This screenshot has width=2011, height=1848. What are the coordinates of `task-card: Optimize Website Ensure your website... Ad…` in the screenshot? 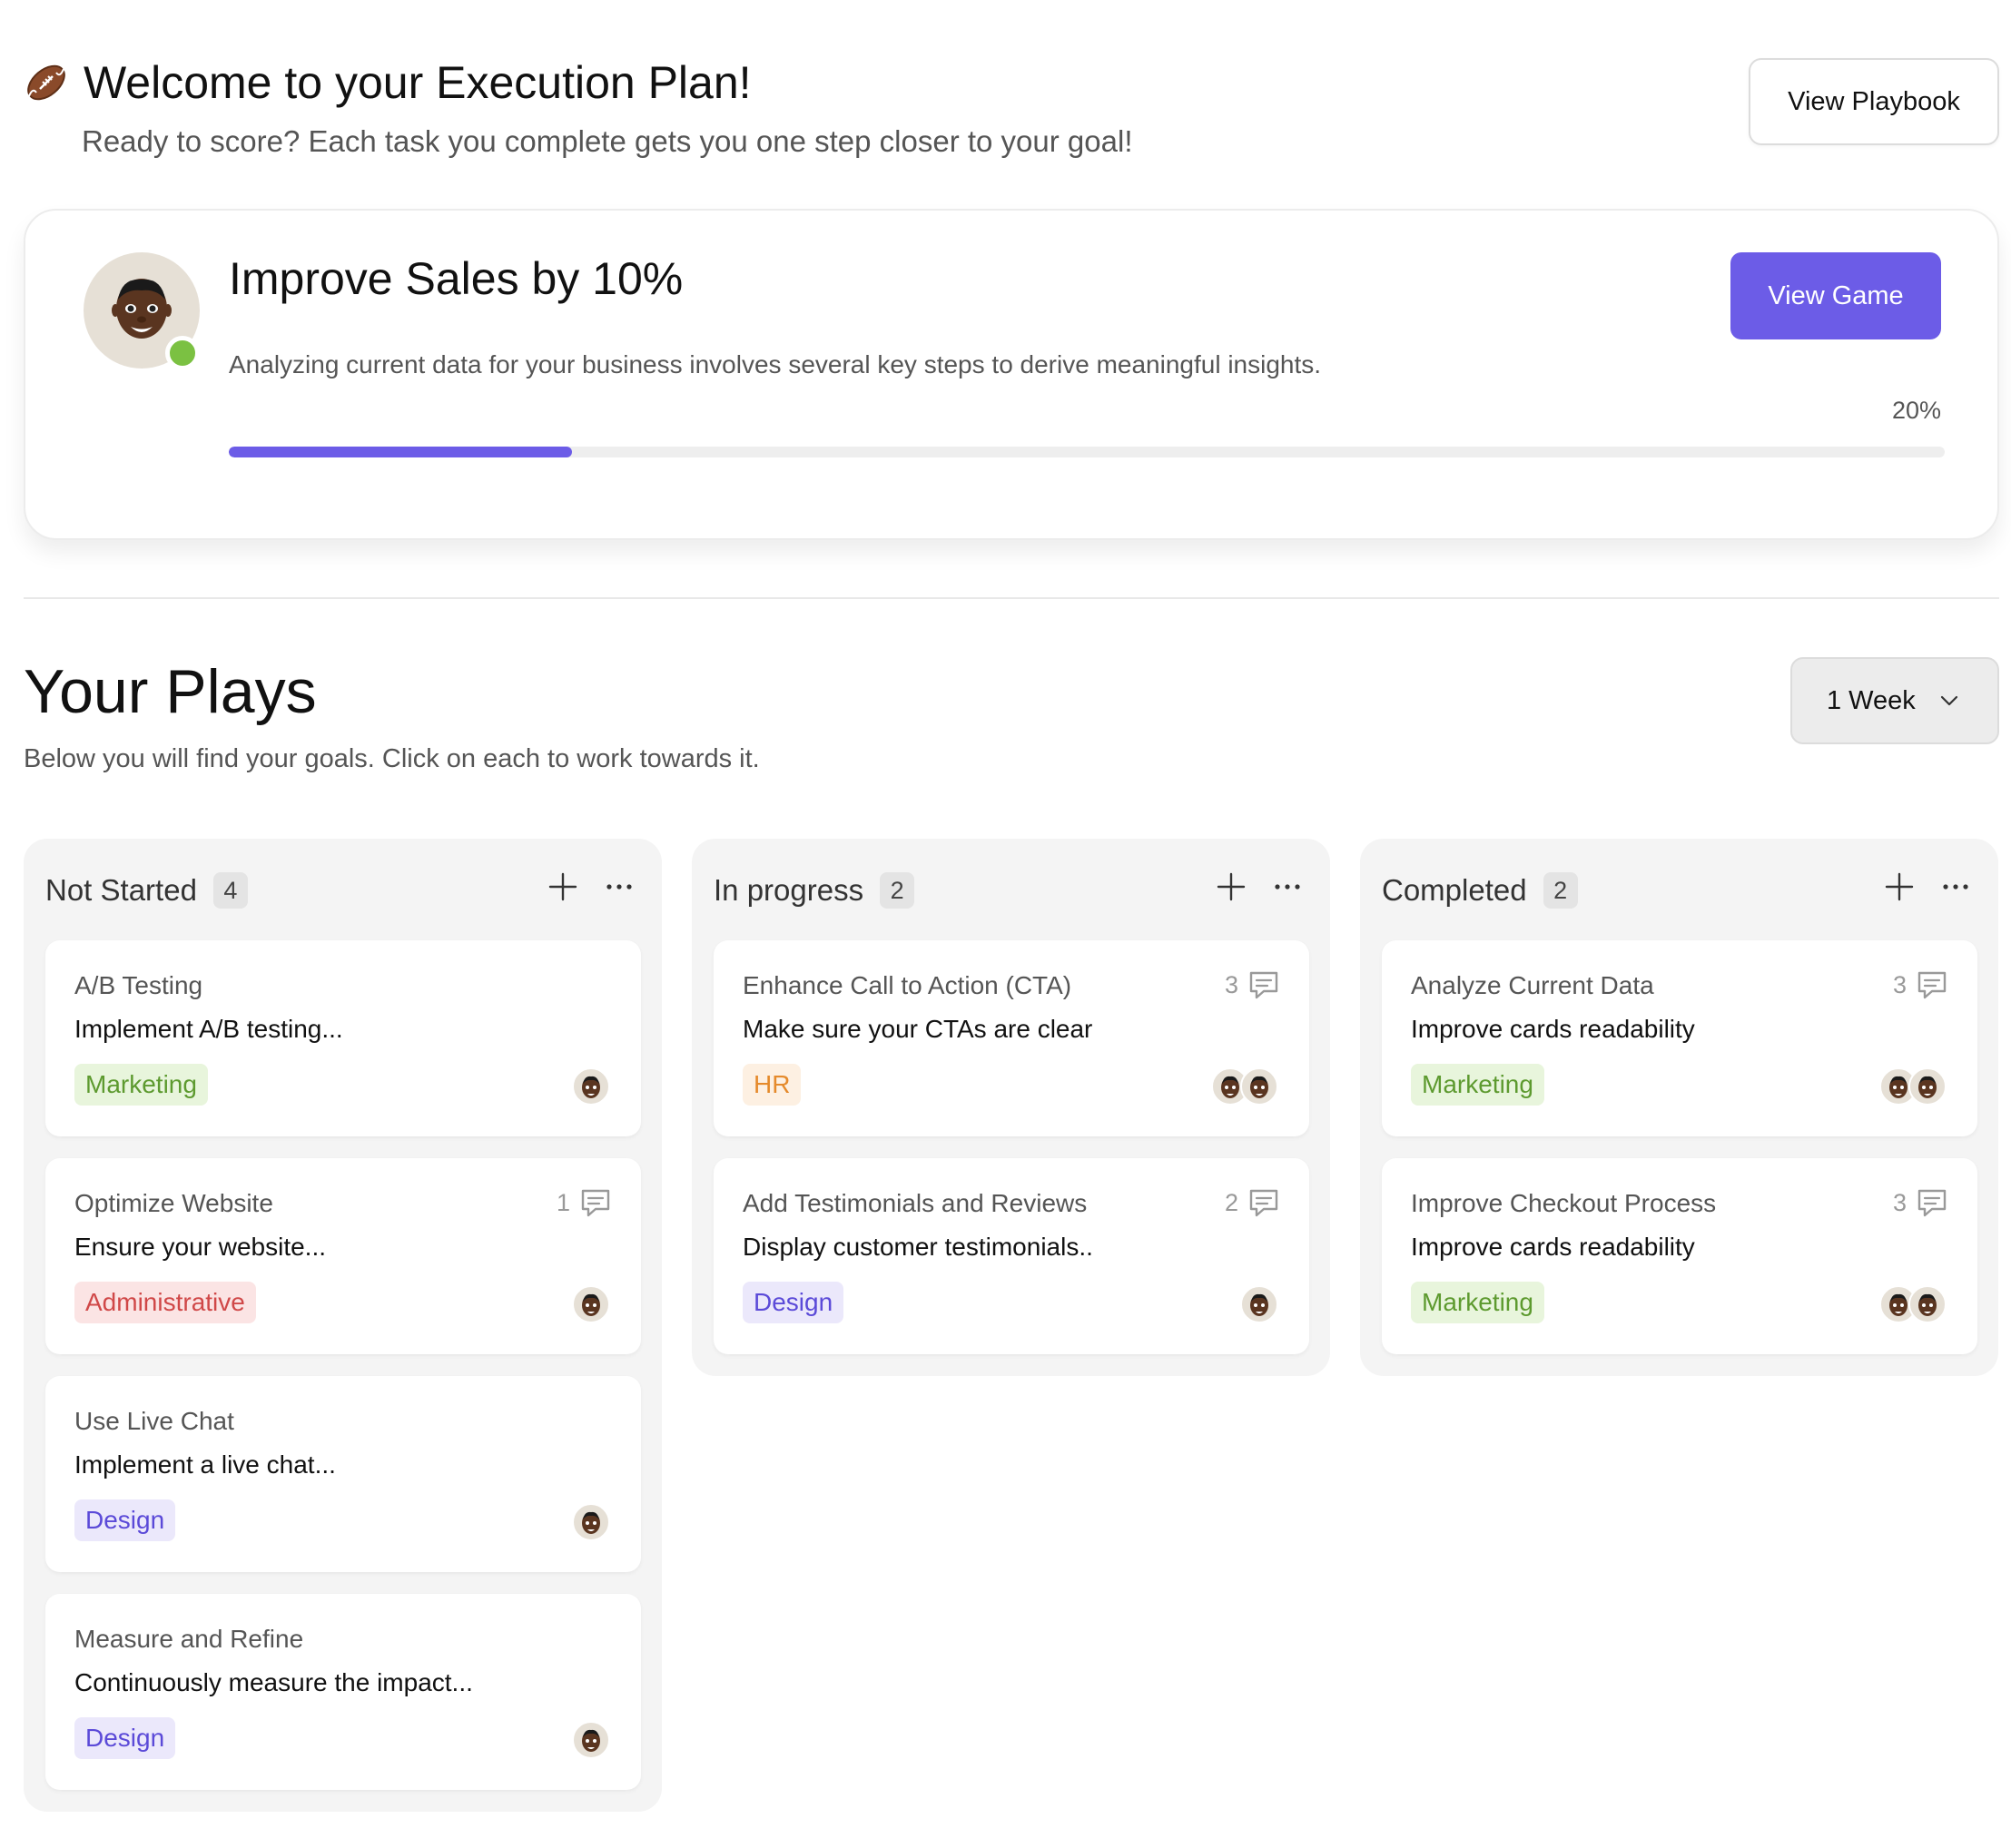 It's located at (343, 1256).